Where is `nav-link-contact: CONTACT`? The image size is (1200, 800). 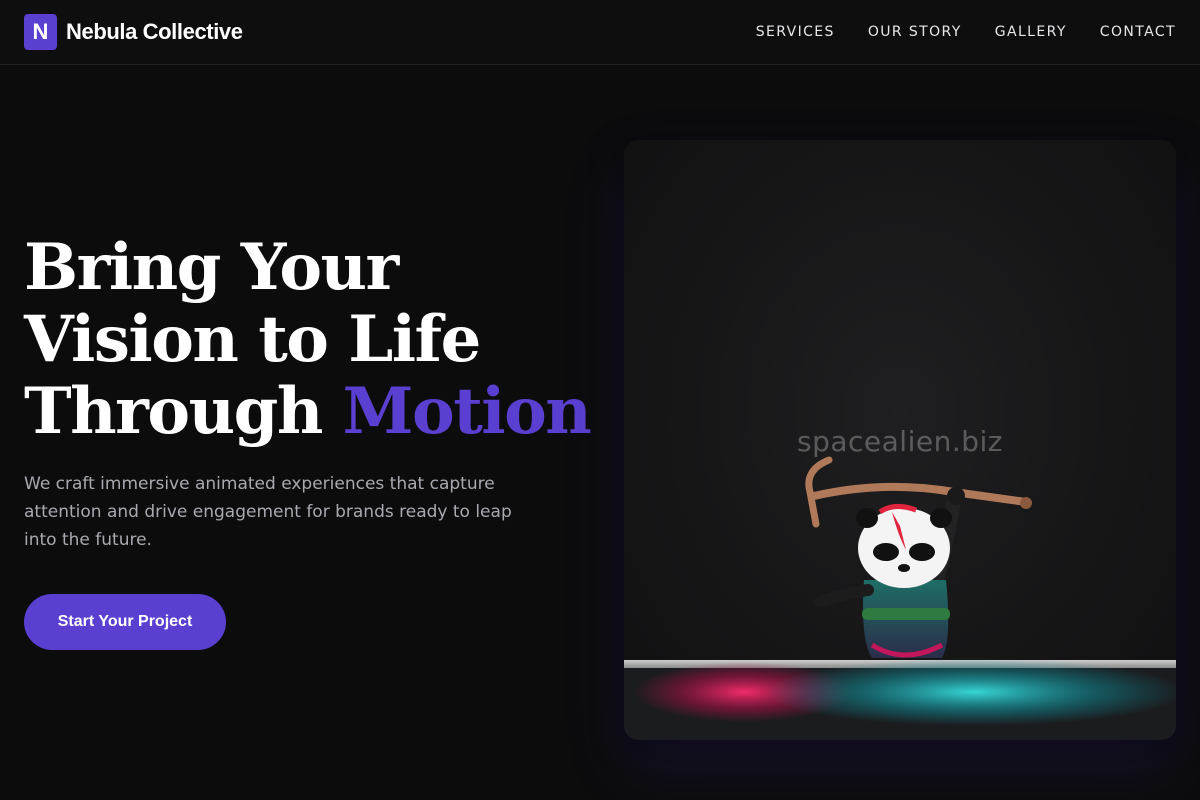 nav-link-contact: CONTACT is located at coordinates (1138, 32).